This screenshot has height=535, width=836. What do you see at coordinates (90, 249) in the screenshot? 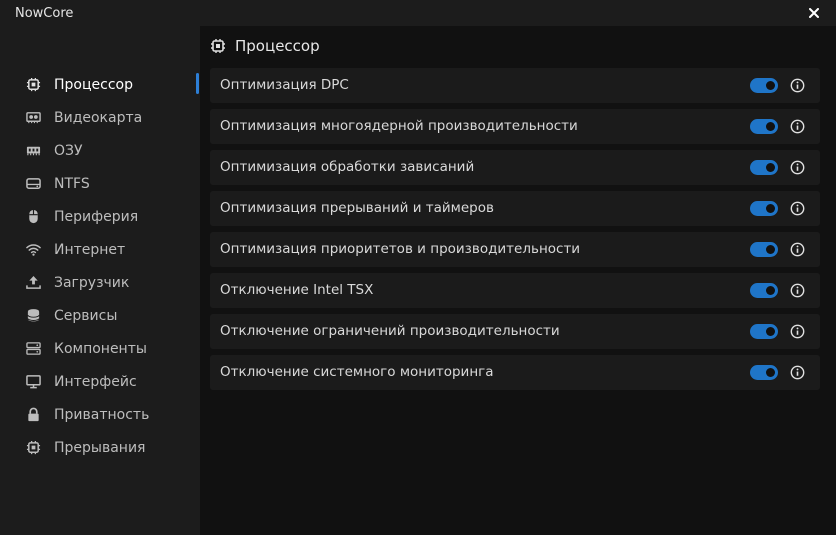
I see `sidebar-item-label: Интернет` at bounding box center [90, 249].